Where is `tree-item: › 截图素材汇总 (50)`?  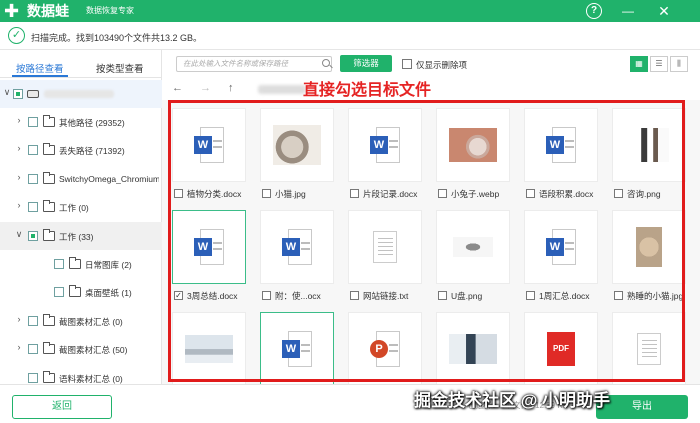 tree-item: › 截图素材汇总 (50) is located at coordinates (81, 349).